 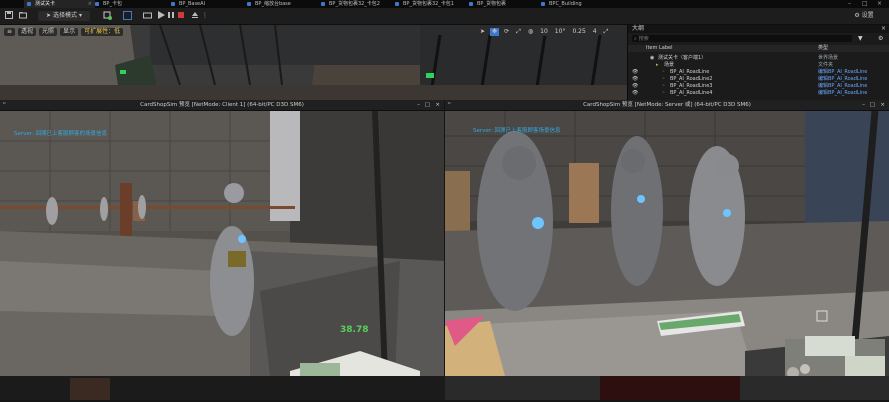 I want to click on blueprint-menu-icon, so click(x=127, y=16).